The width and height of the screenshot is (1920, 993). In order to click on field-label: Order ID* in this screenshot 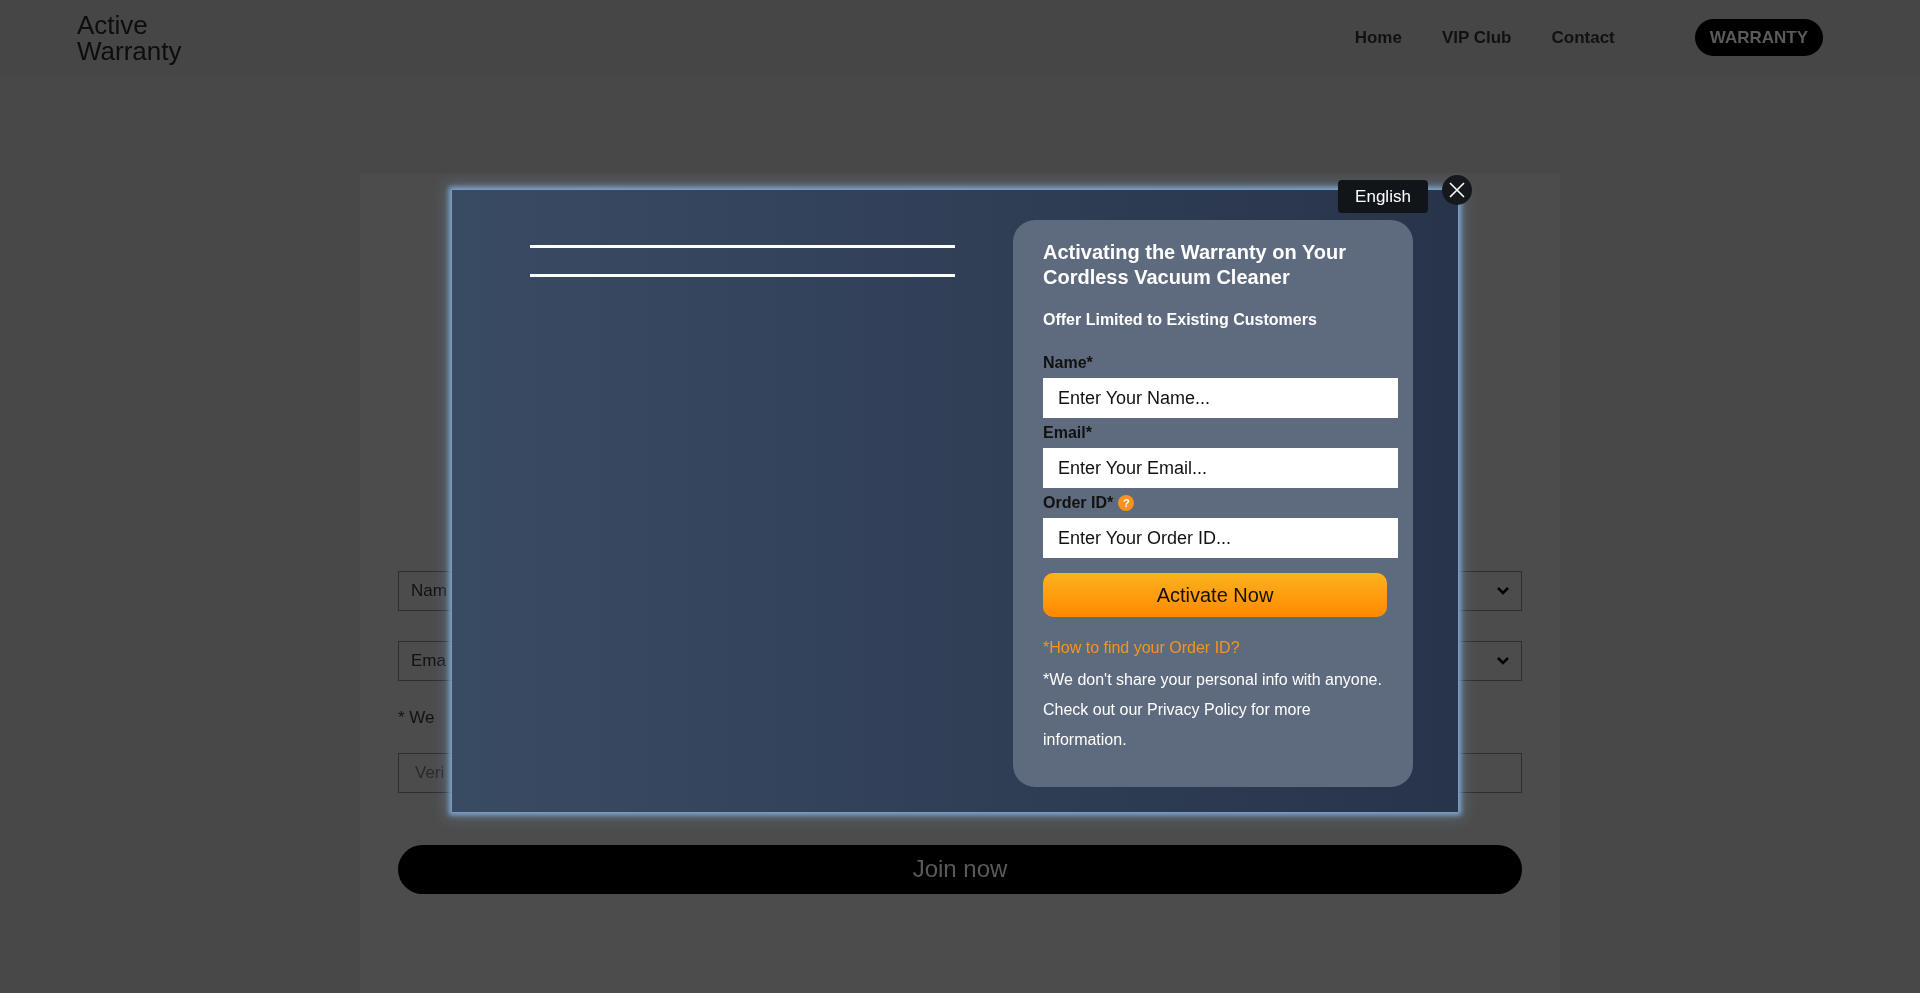, I will do `click(1078, 503)`.